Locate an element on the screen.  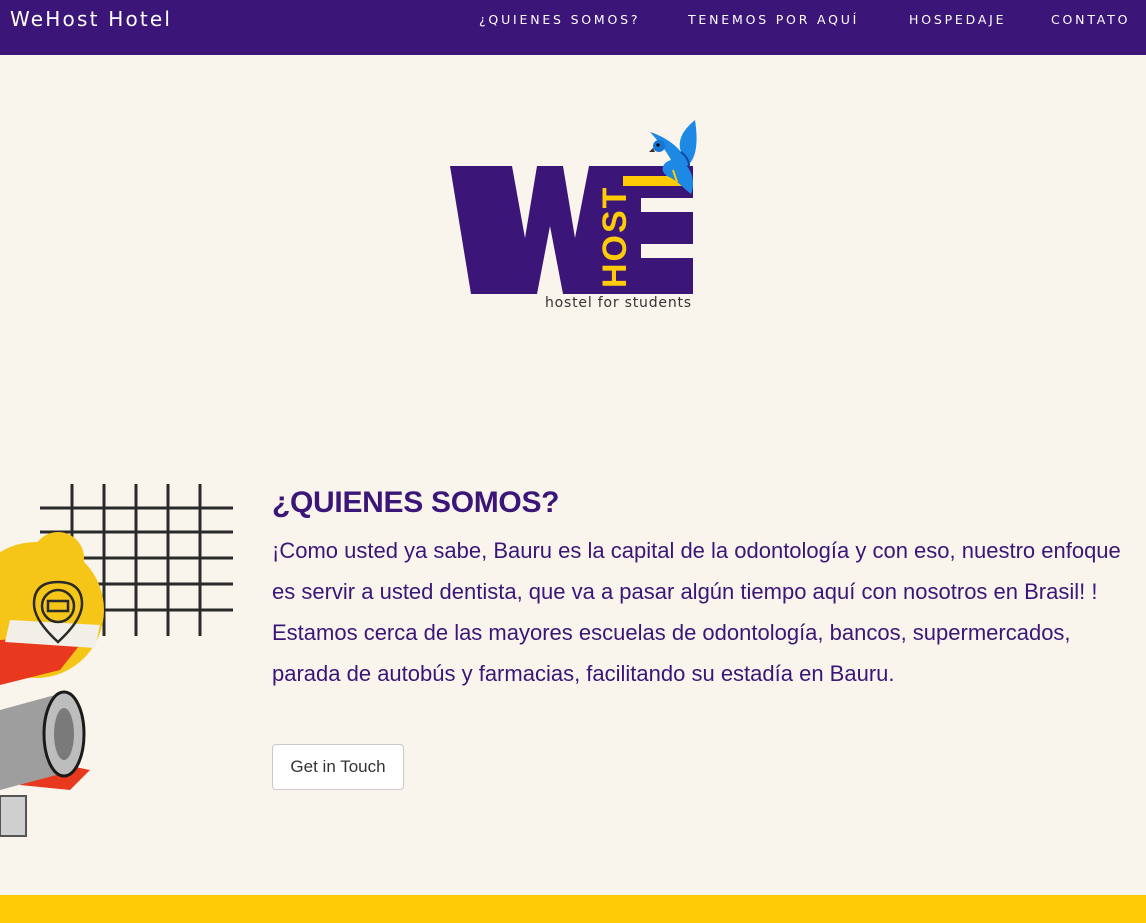
collage-graphic is located at coordinates (116, 660).